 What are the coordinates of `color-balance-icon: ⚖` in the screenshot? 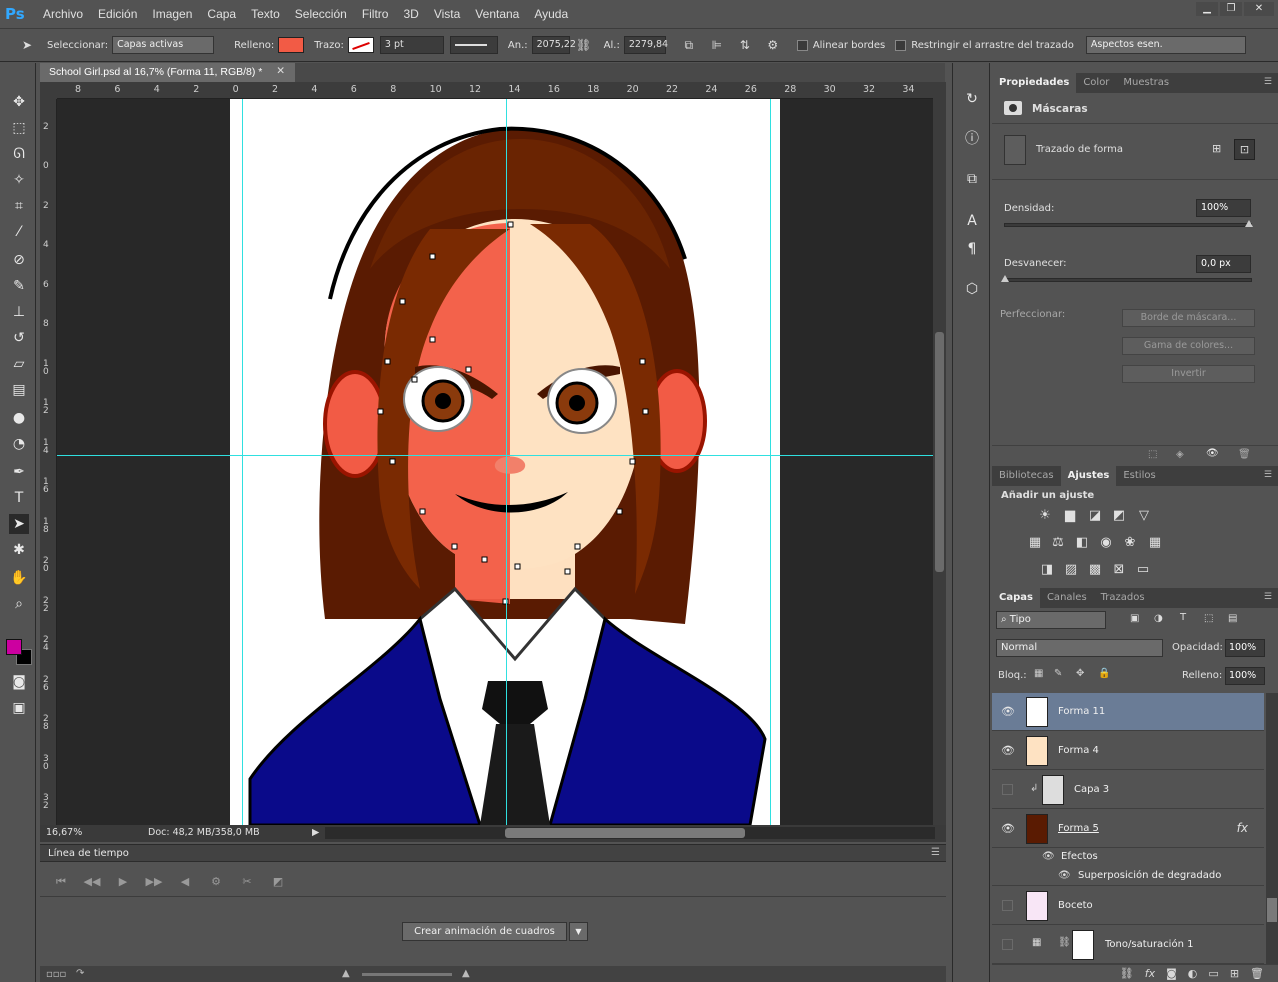 It's located at (1058, 543).